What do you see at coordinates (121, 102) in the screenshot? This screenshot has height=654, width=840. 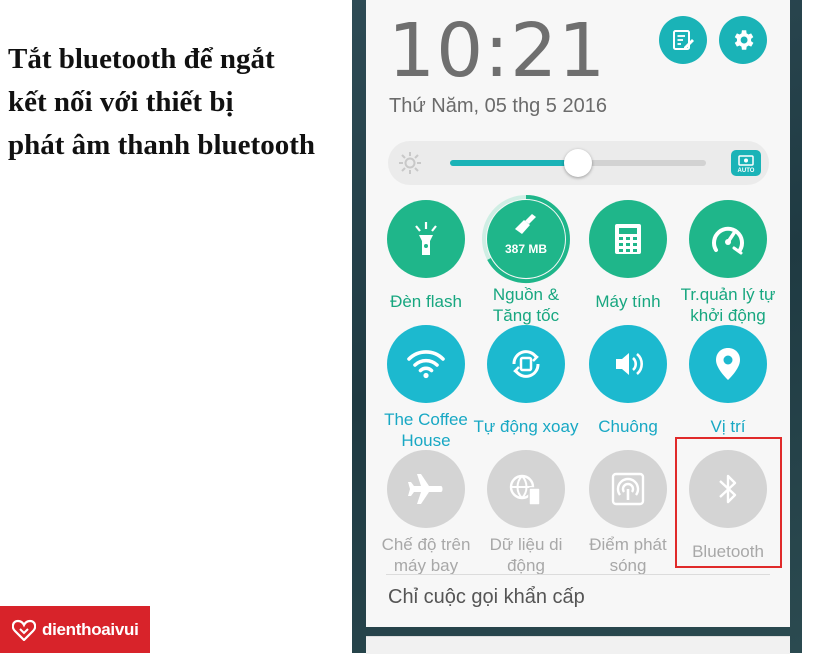 I see `caption-line-2: kết nối với thiết bị` at bounding box center [121, 102].